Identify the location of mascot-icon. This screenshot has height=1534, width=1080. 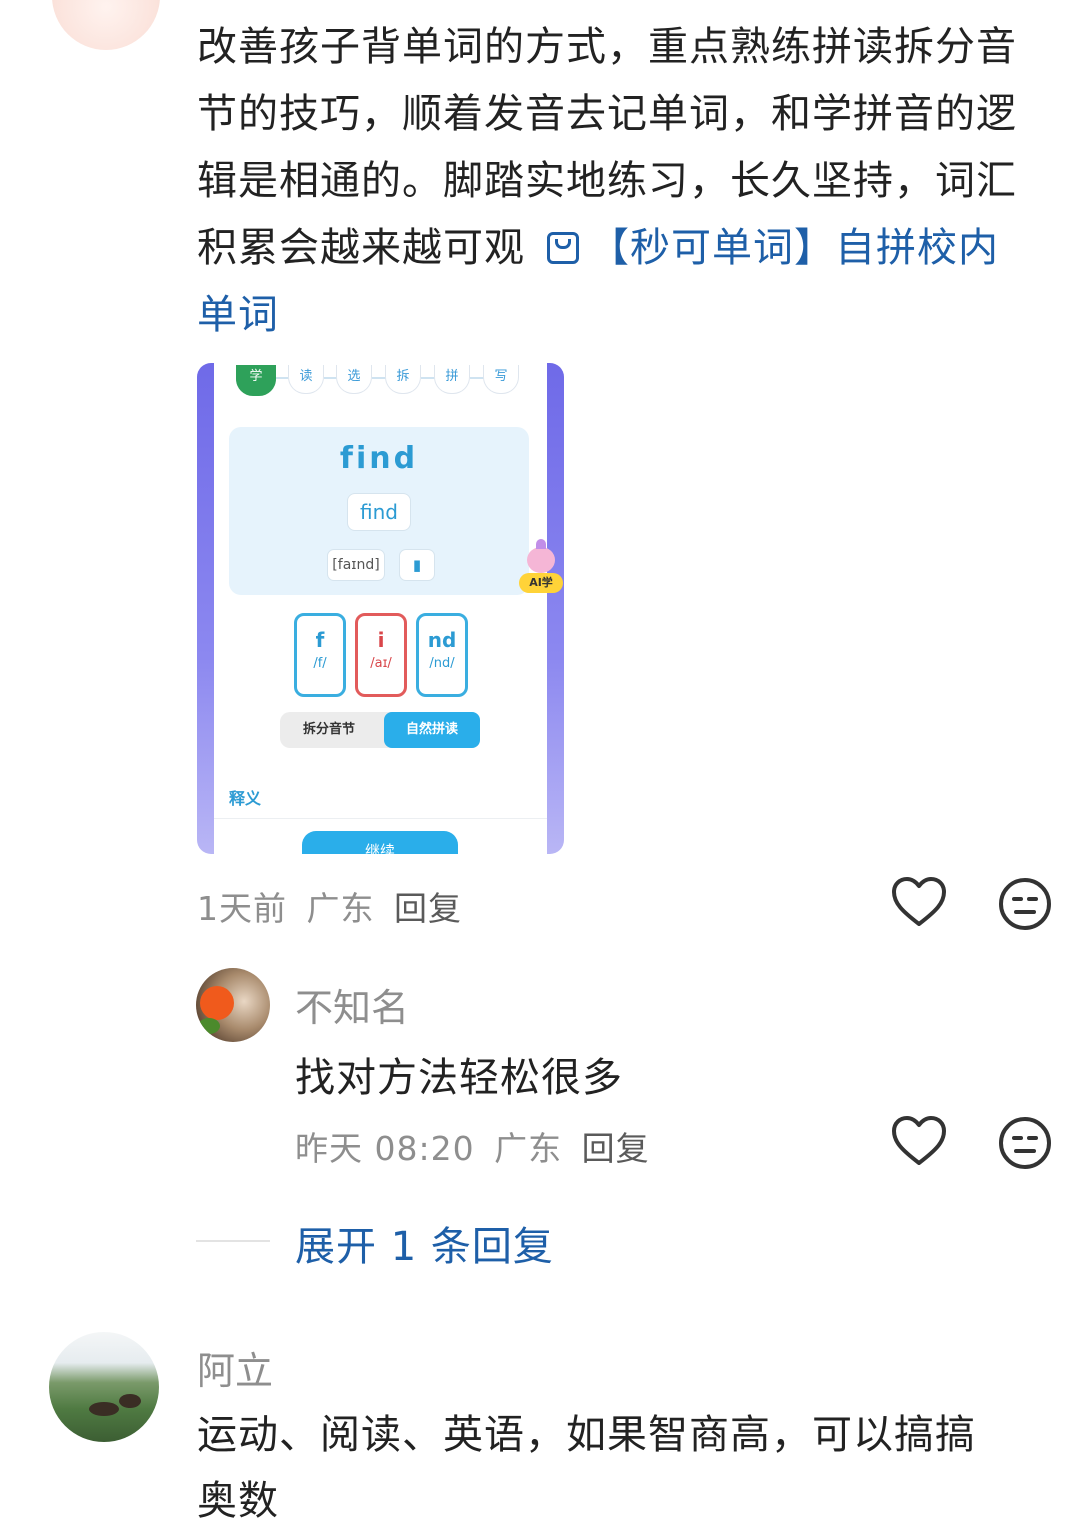
(541, 556).